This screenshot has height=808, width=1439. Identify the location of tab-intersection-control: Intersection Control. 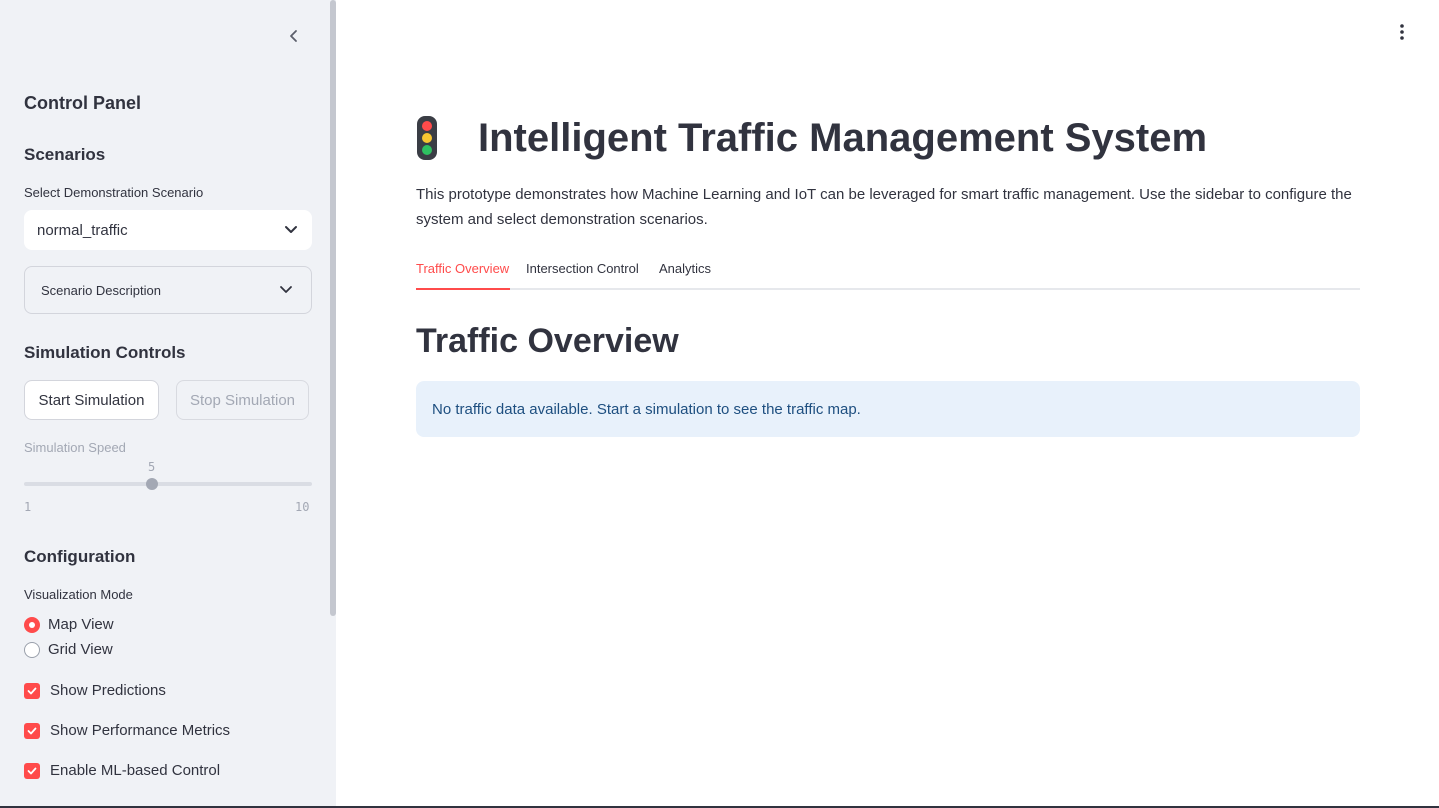
(582, 274).